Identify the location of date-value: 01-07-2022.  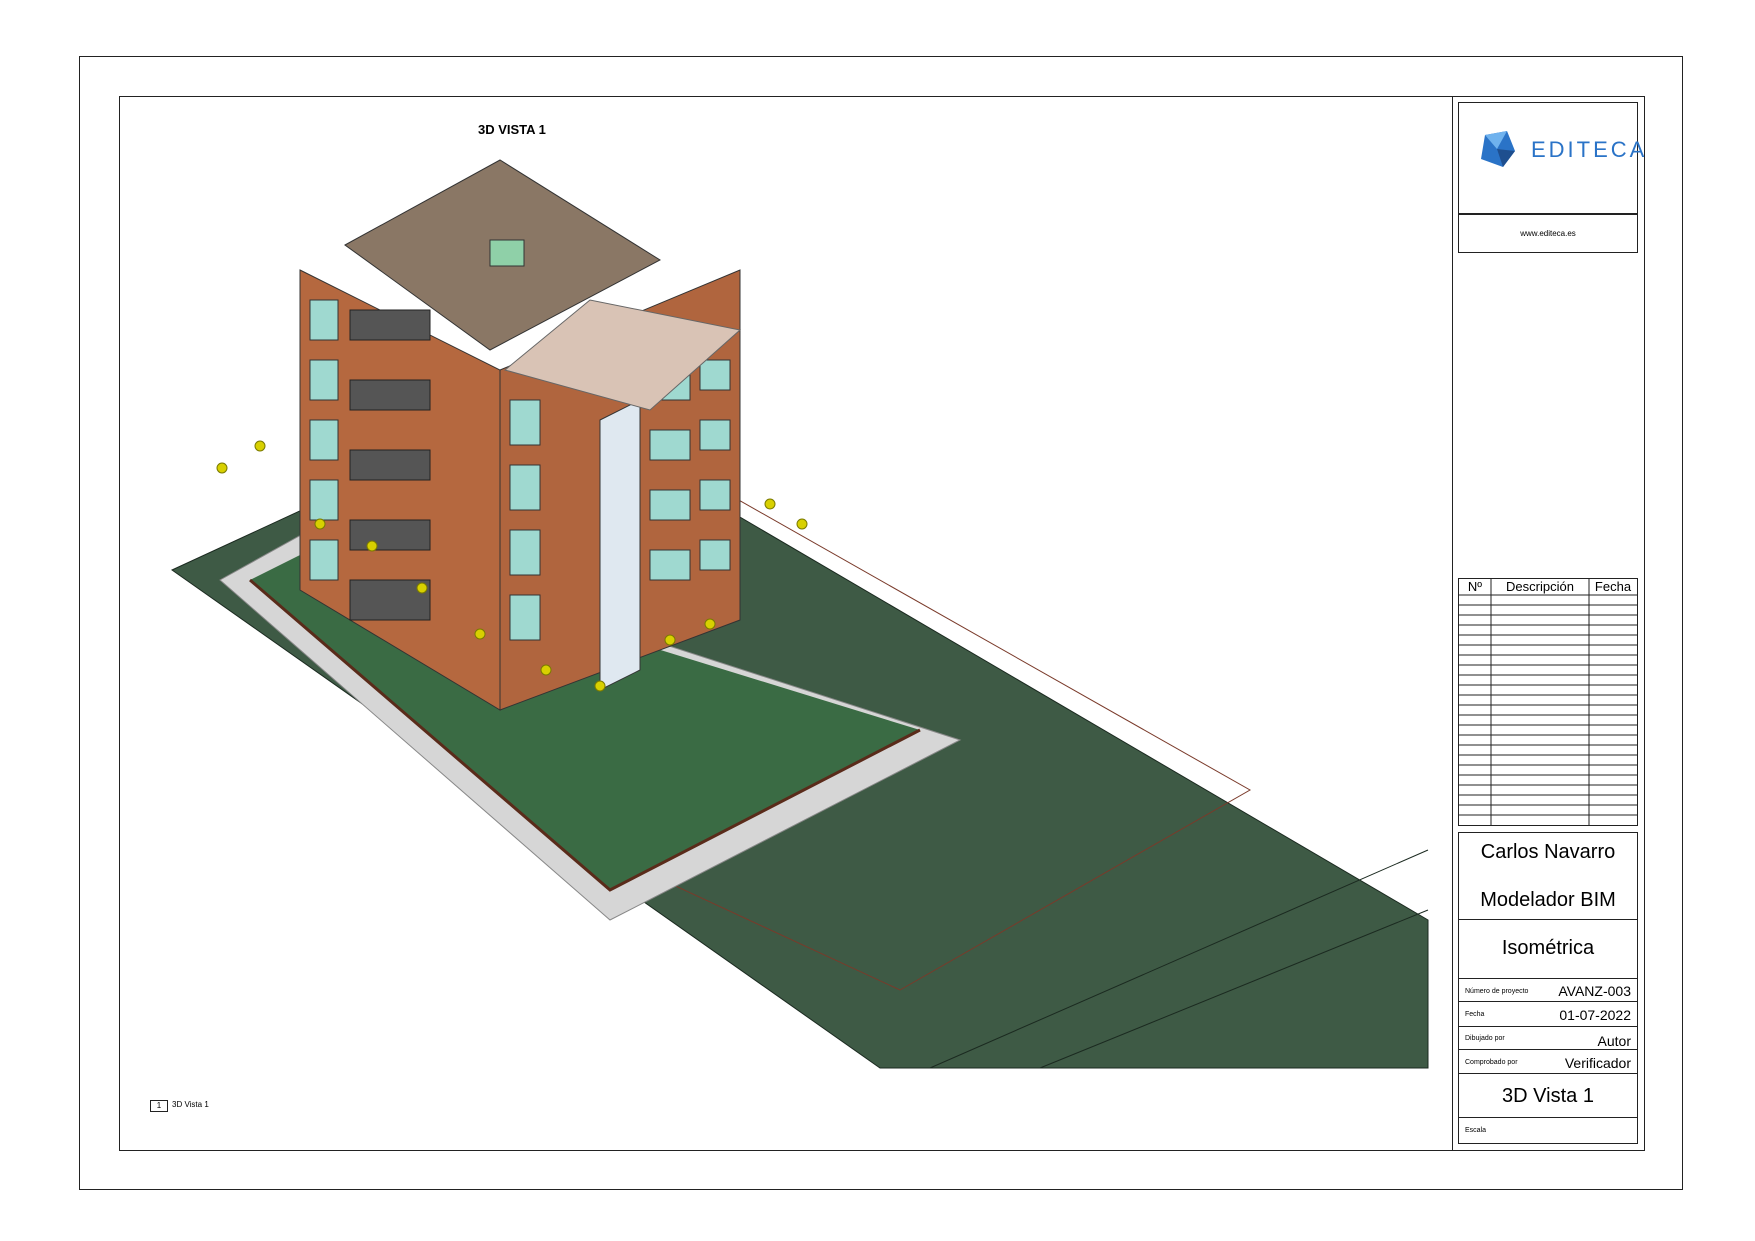
(1595, 1015).